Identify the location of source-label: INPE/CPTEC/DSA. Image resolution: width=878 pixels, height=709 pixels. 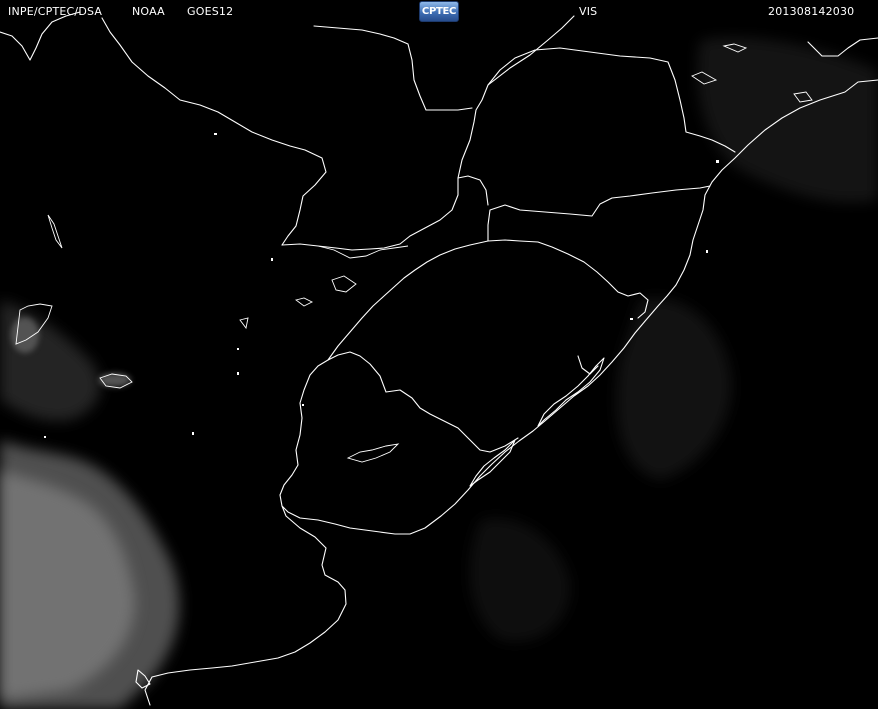
(55, 11).